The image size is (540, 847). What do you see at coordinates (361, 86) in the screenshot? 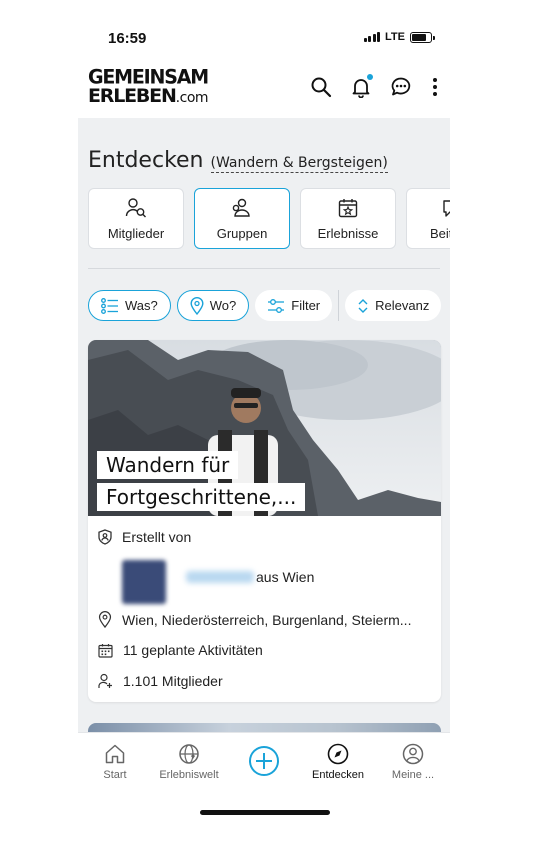
I see `bell-icon` at bounding box center [361, 86].